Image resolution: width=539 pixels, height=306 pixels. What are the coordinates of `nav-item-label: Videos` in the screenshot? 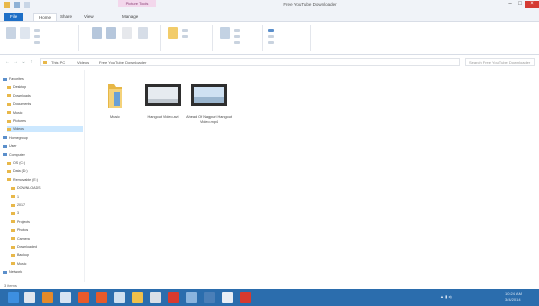 It's located at (18, 129).